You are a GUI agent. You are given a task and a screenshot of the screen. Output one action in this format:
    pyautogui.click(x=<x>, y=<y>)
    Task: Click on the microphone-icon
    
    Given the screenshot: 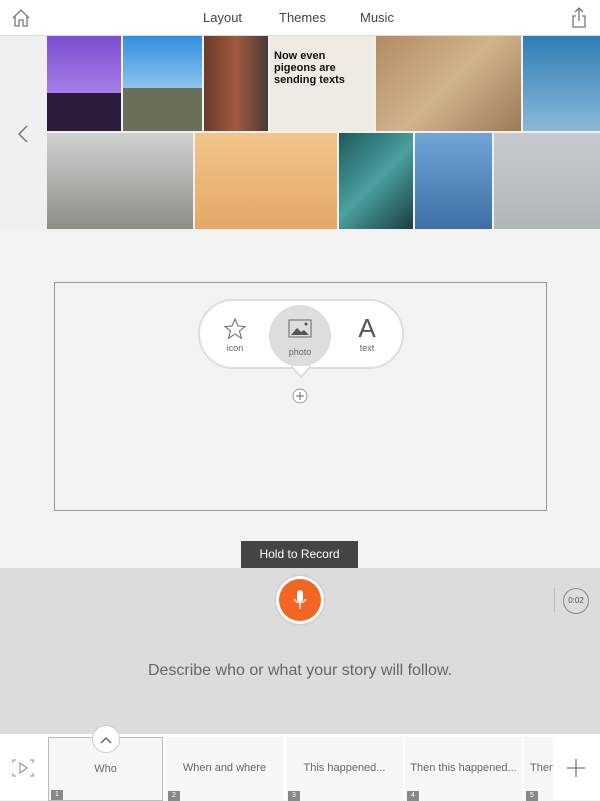 What is the action you would take?
    pyautogui.click(x=300, y=599)
    